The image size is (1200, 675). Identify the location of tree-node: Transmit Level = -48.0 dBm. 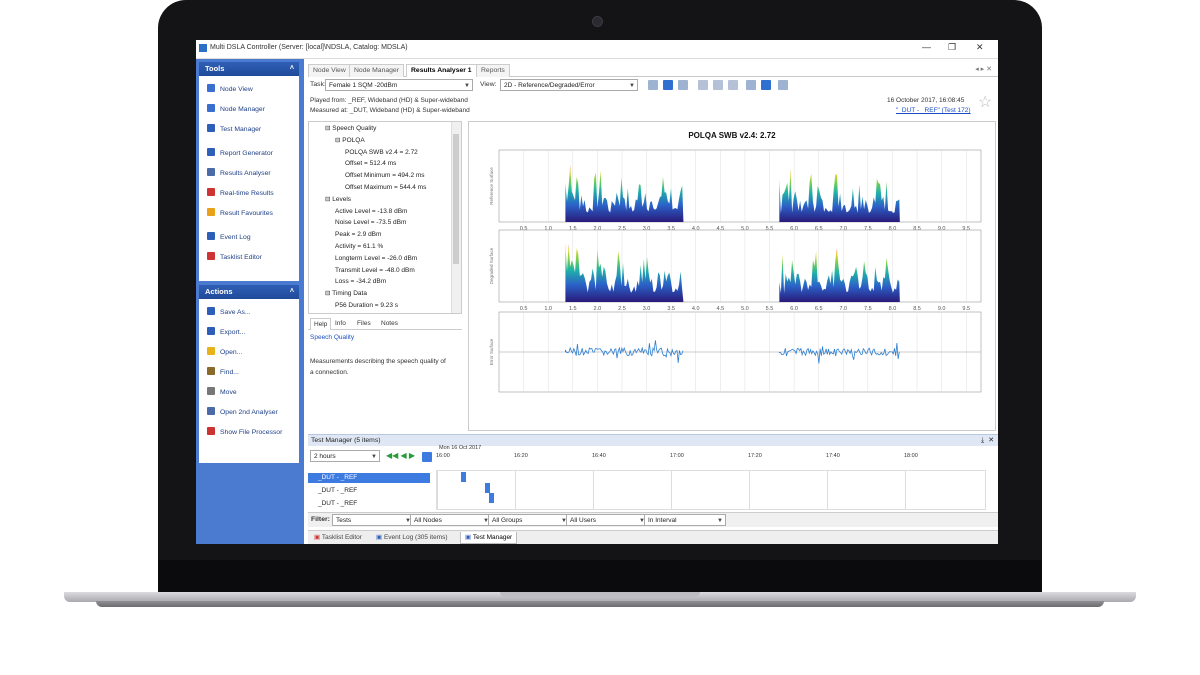
(375, 271).